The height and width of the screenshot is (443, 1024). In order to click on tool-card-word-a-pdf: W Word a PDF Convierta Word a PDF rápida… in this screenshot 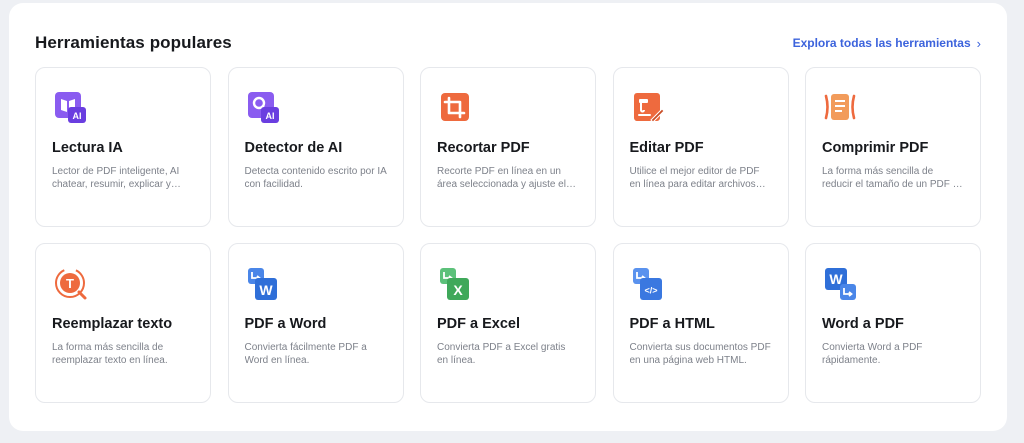, I will do `click(893, 323)`.